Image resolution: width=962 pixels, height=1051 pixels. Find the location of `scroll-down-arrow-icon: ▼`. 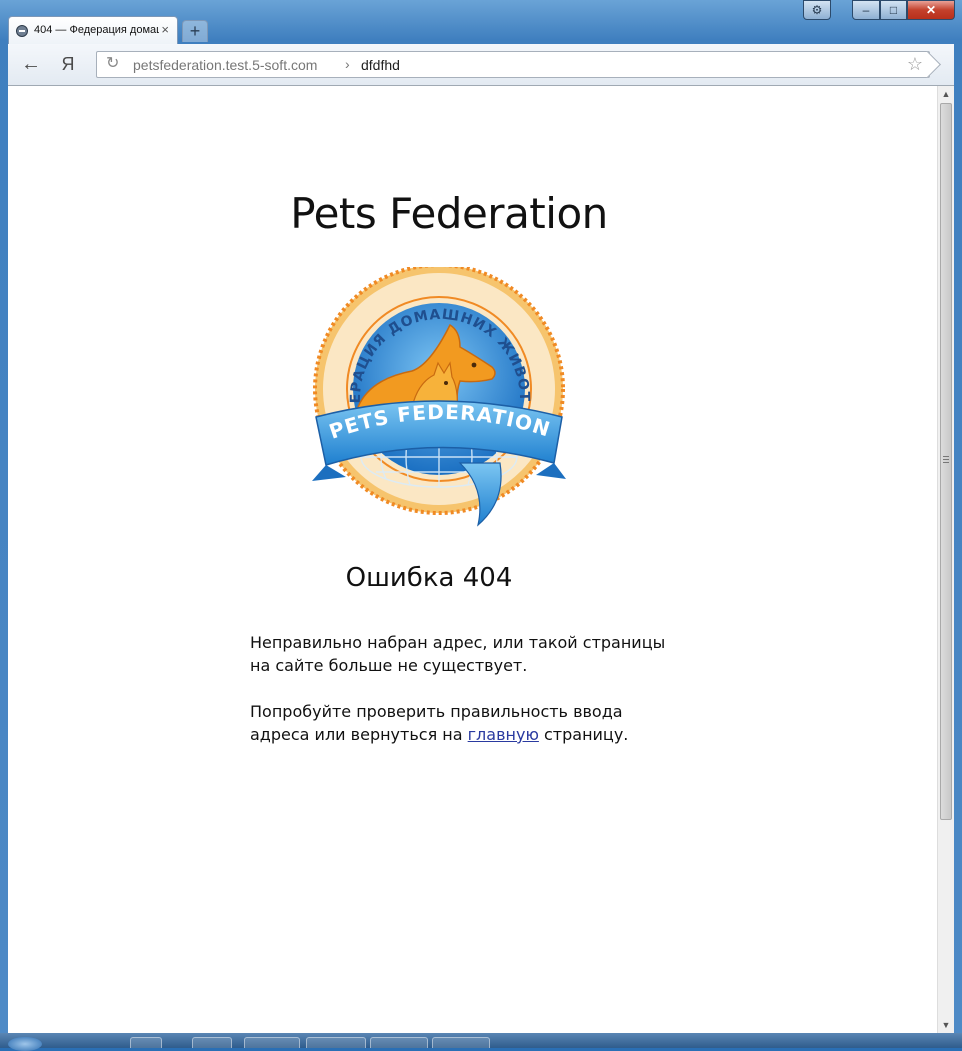

scroll-down-arrow-icon: ▼ is located at coordinates (946, 1025).